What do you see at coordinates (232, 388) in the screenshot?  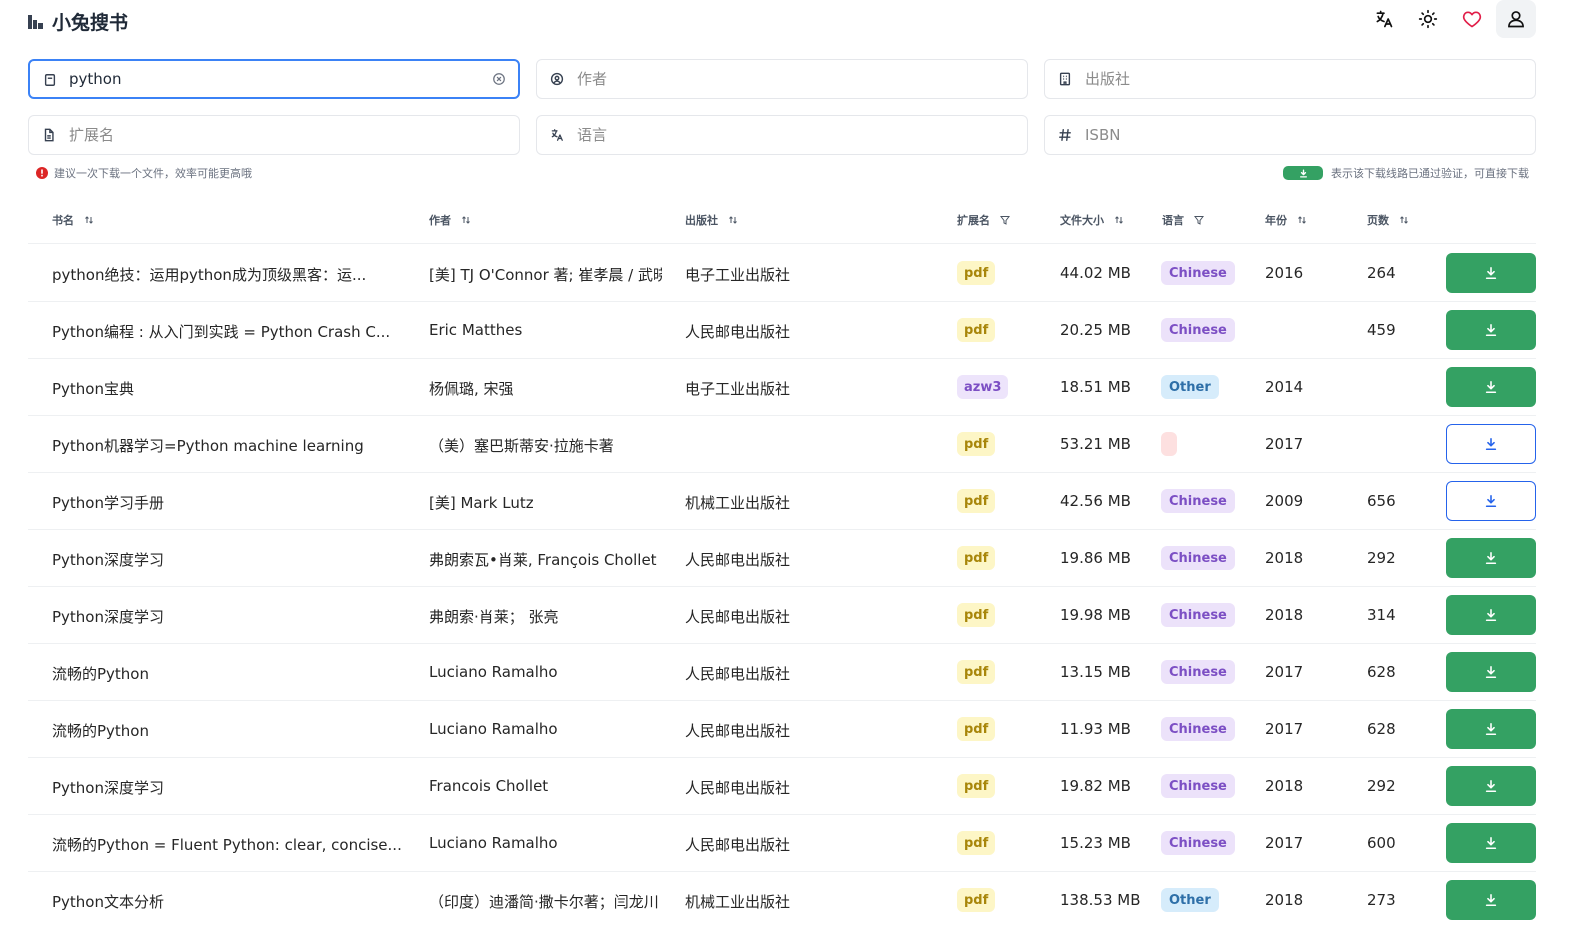 I see `book-title: Python宝典` at bounding box center [232, 388].